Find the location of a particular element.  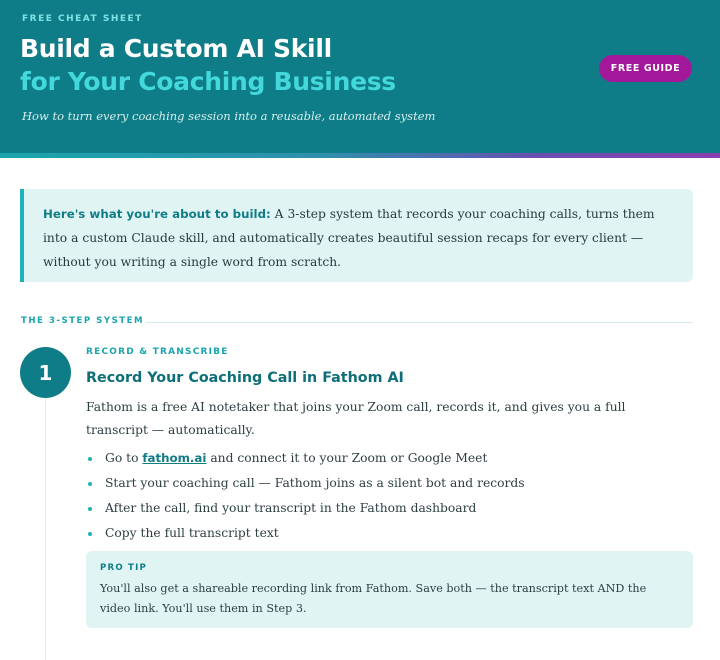

header-eyebrow: FREE CHEAT SHEET is located at coordinates (82, 19).